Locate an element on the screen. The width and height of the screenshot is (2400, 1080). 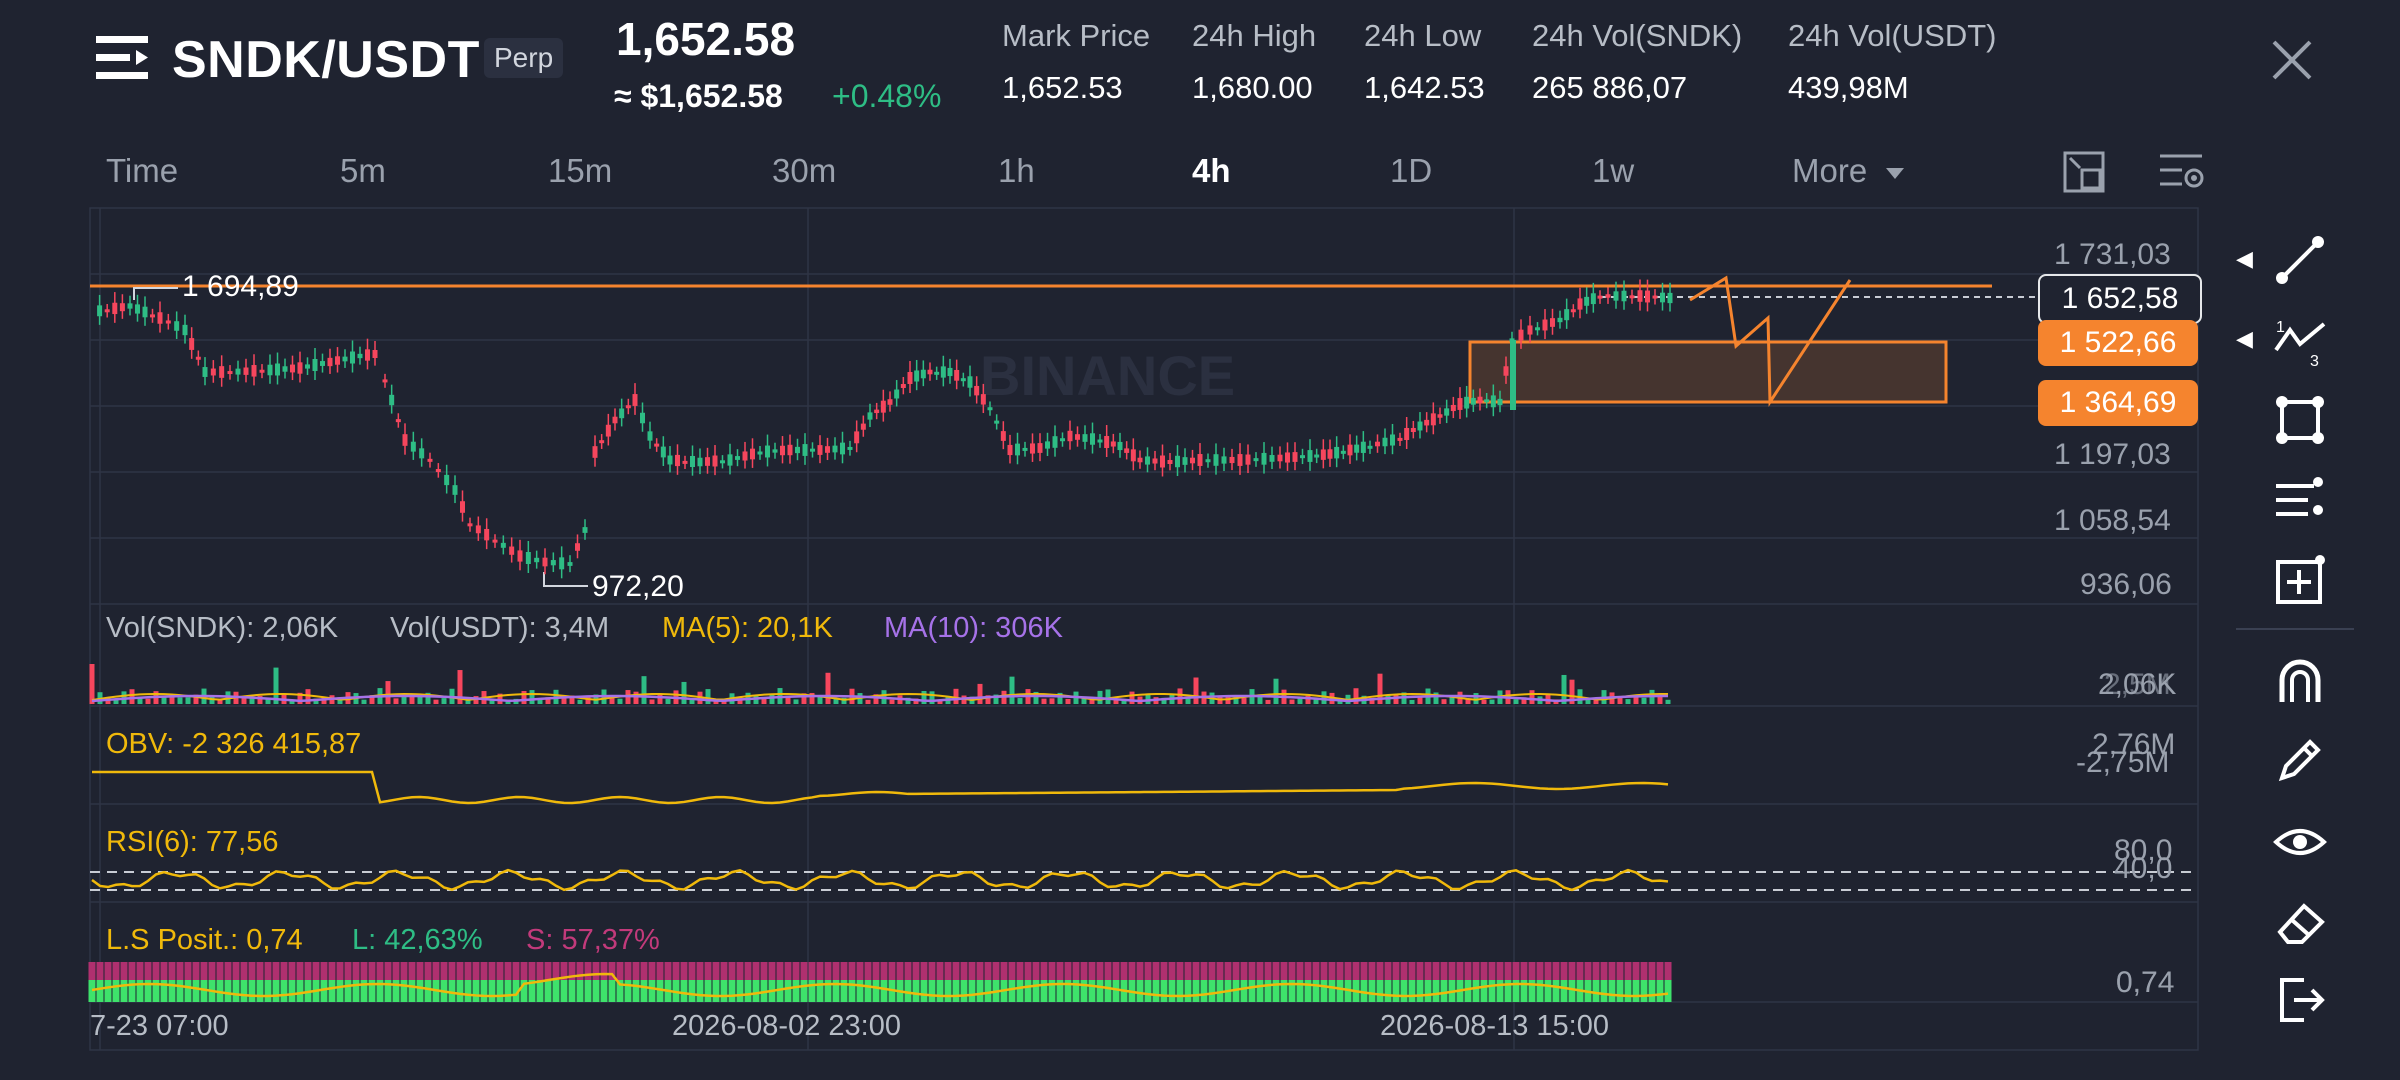
interval-time: Time is located at coordinates (142, 171).